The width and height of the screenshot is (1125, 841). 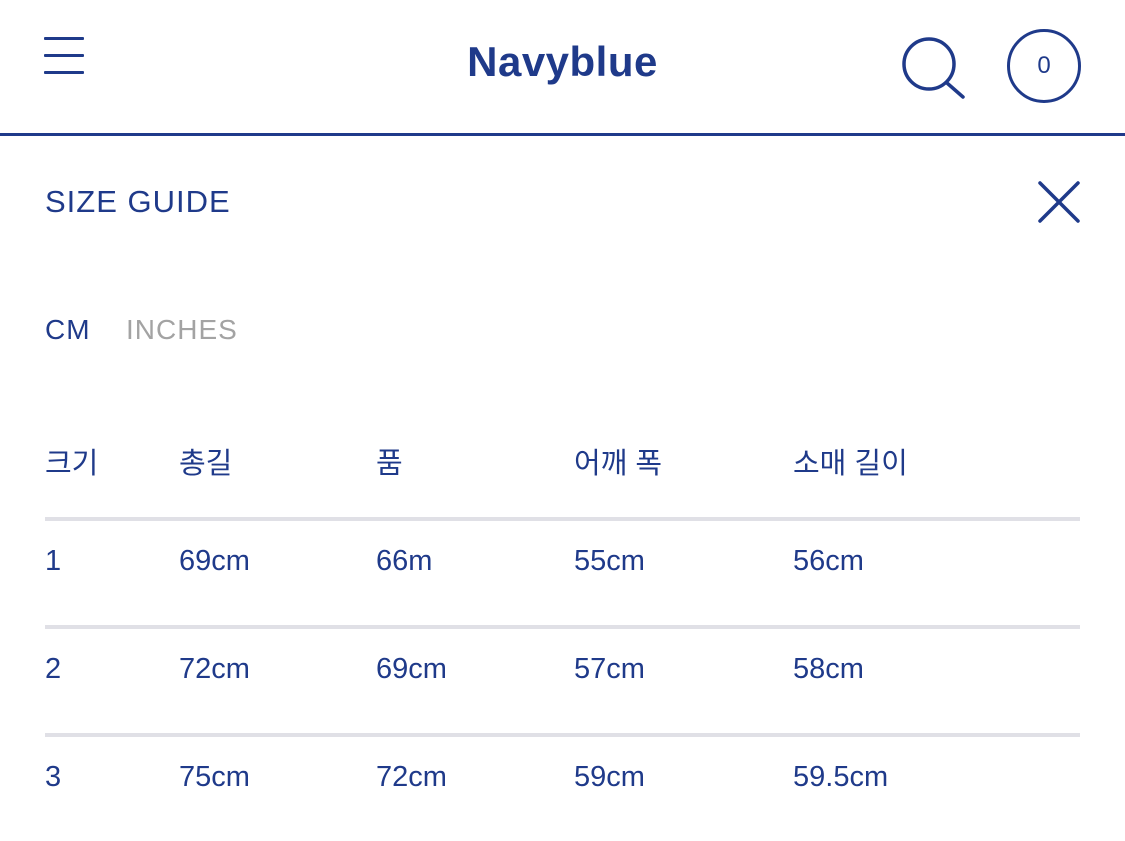 What do you see at coordinates (72, 464) in the screenshot?
I see `column-header-size: 크기` at bounding box center [72, 464].